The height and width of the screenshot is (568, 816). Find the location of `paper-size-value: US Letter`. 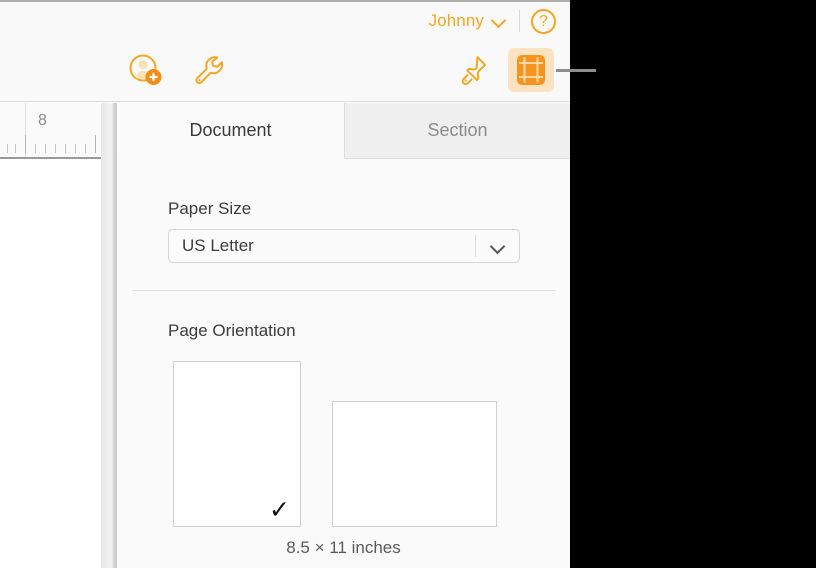

paper-size-value: US Letter is located at coordinates (218, 245).